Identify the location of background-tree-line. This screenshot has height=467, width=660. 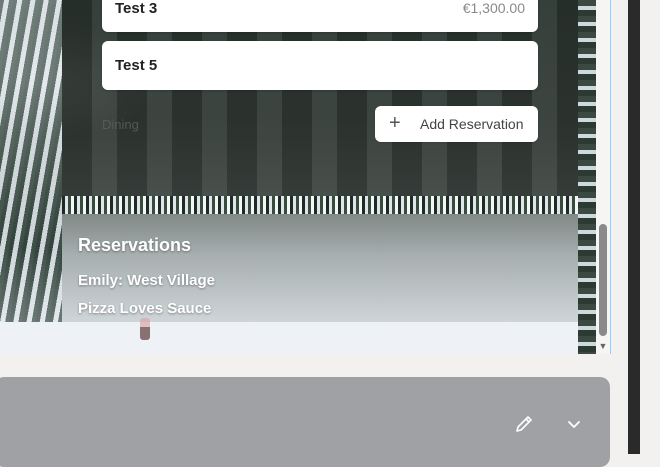
(327, 205).